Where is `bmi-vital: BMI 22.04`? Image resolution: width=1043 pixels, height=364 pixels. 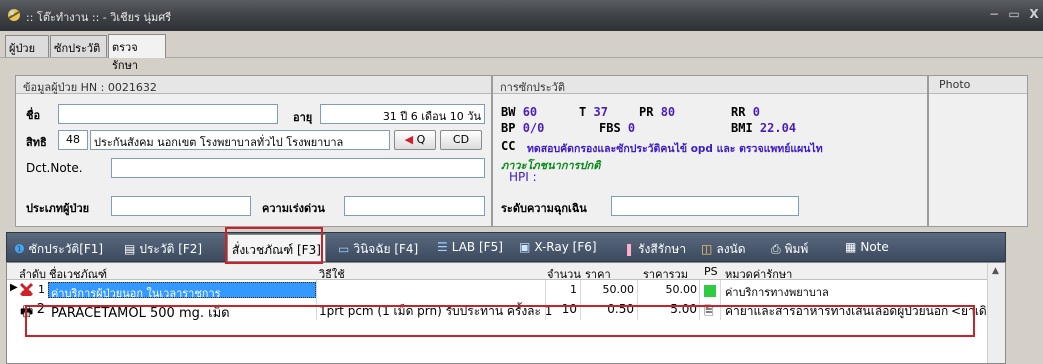 bmi-vital: BMI 22.04 is located at coordinates (763, 128).